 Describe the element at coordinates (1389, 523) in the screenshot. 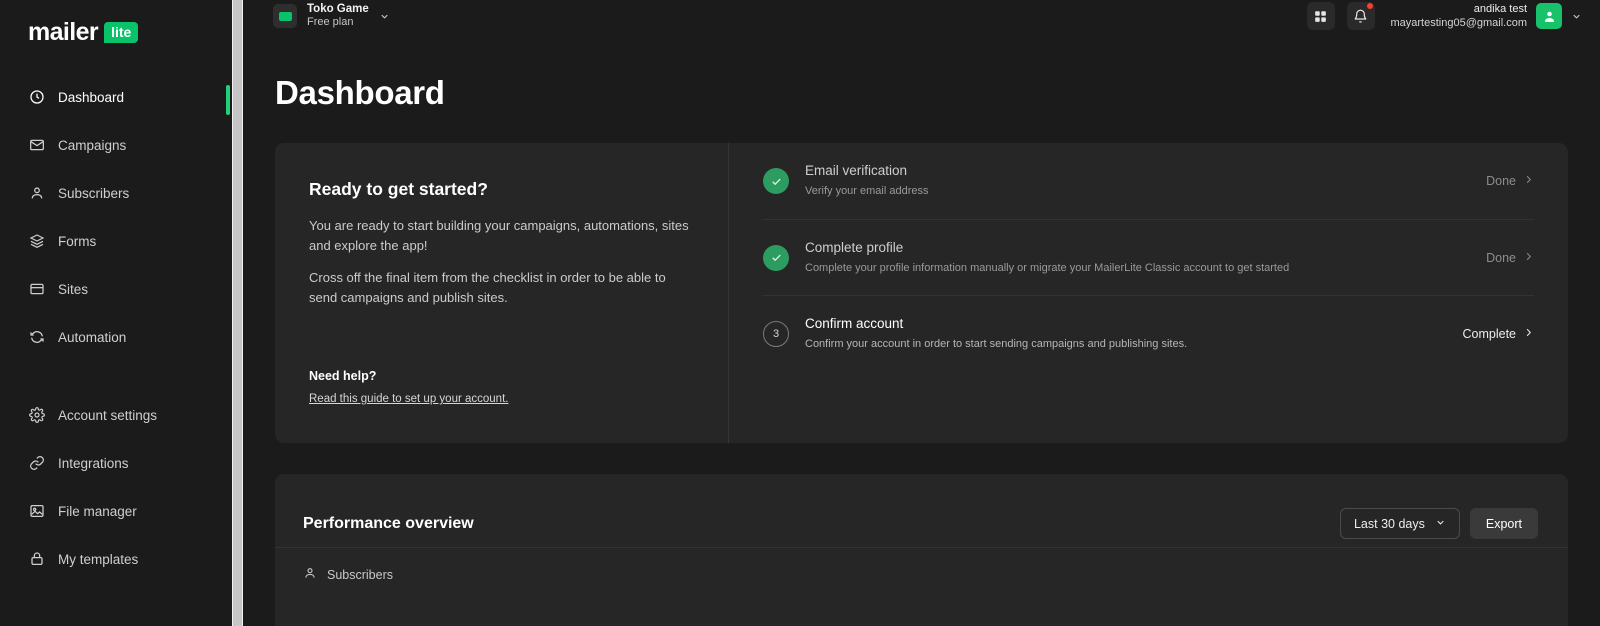

I see `date-range-label: Last 30 days` at that location.